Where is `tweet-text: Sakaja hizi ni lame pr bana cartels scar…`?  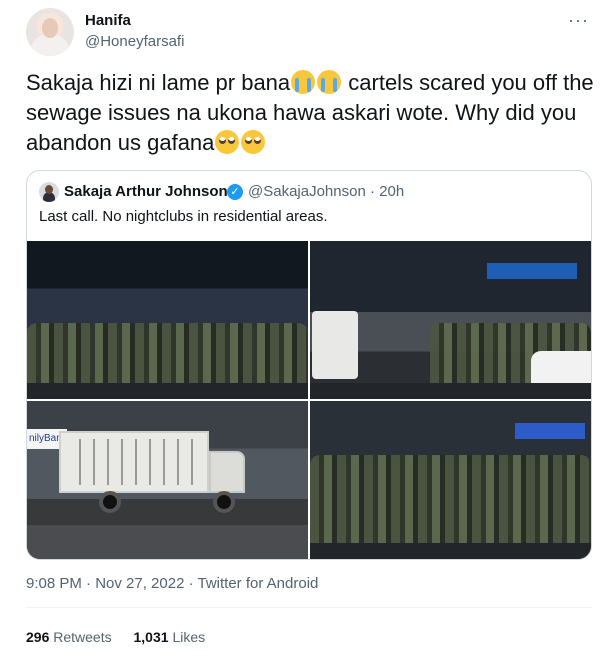
tweet-text: Sakaja hizi ni lame pr bana cartels scar… is located at coordinates (310, 113).